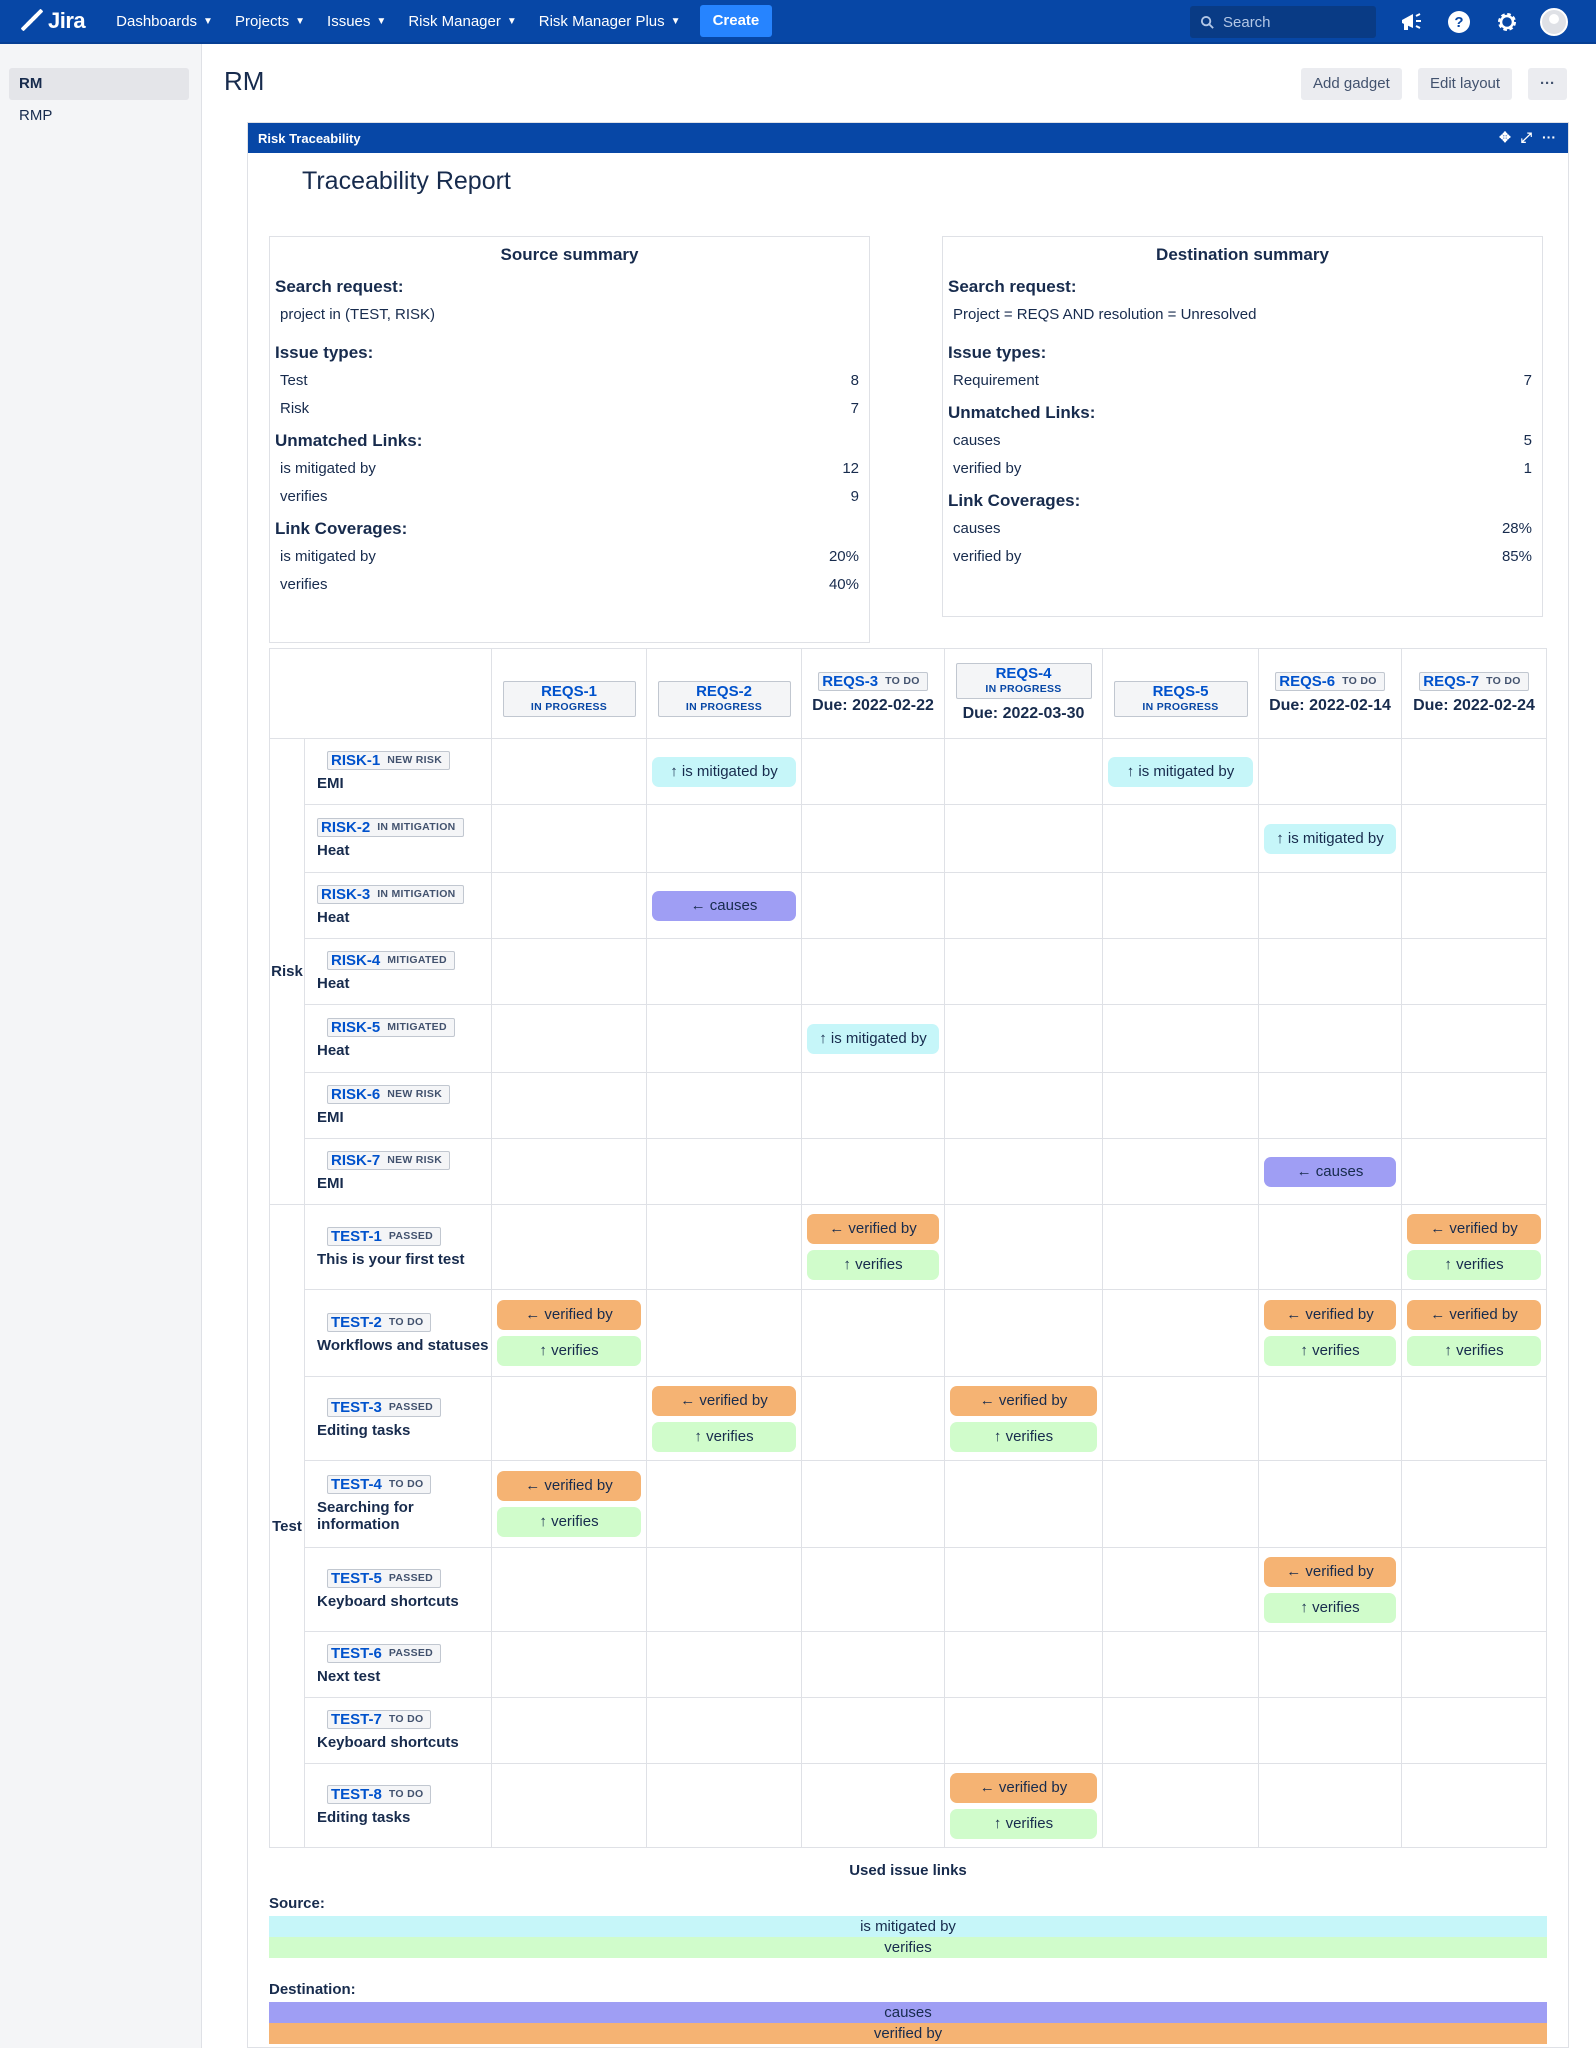 Image resolution: width=1596 pixels, height=2048 pixels. What do you see at coordinates (270, 21) in the screenshot?
I see `nav-projects: Projects ▼` at bounding box center [270, 21].